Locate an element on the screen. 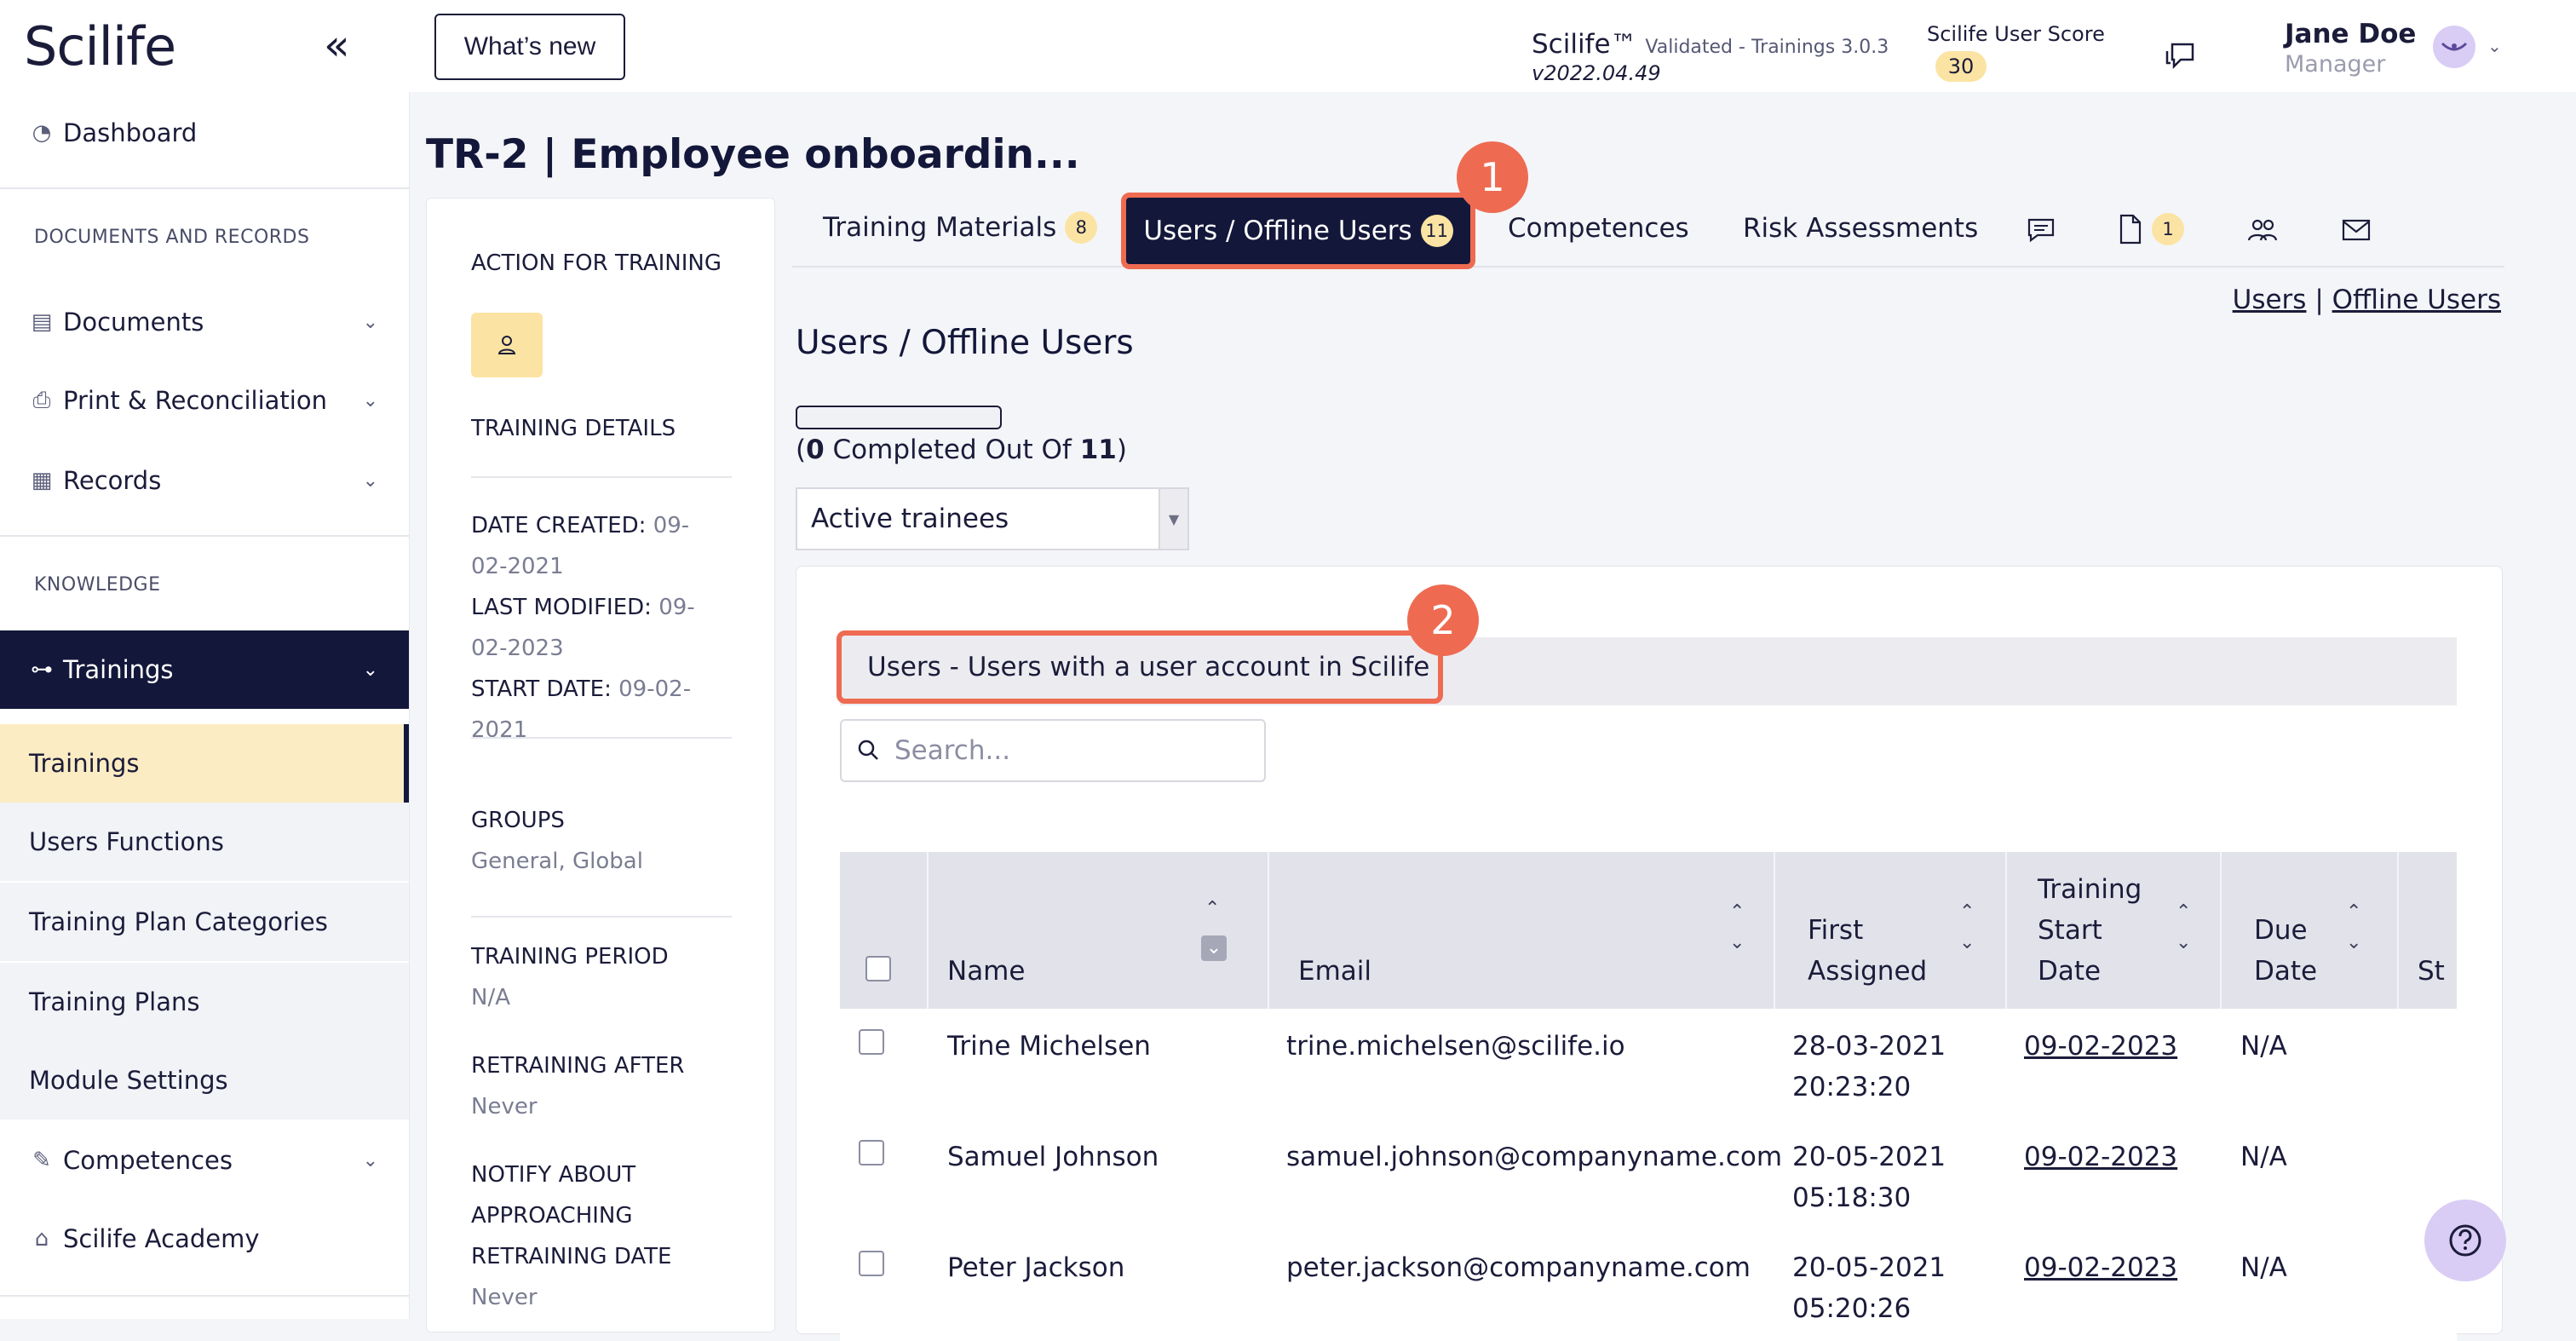 Image resolution: width=2576 pixels, height=1341 pixels. sidebar-item-dashboard: ◔ Dashboard is located at coordinates (205, 133).